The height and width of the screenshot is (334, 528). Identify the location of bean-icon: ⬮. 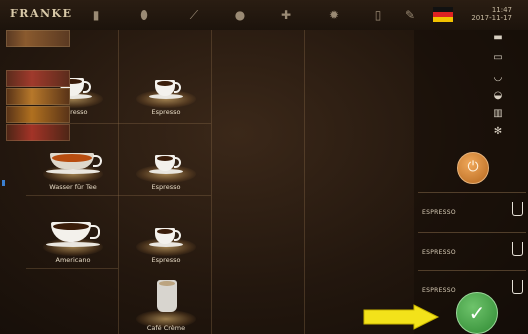
(144, 15).